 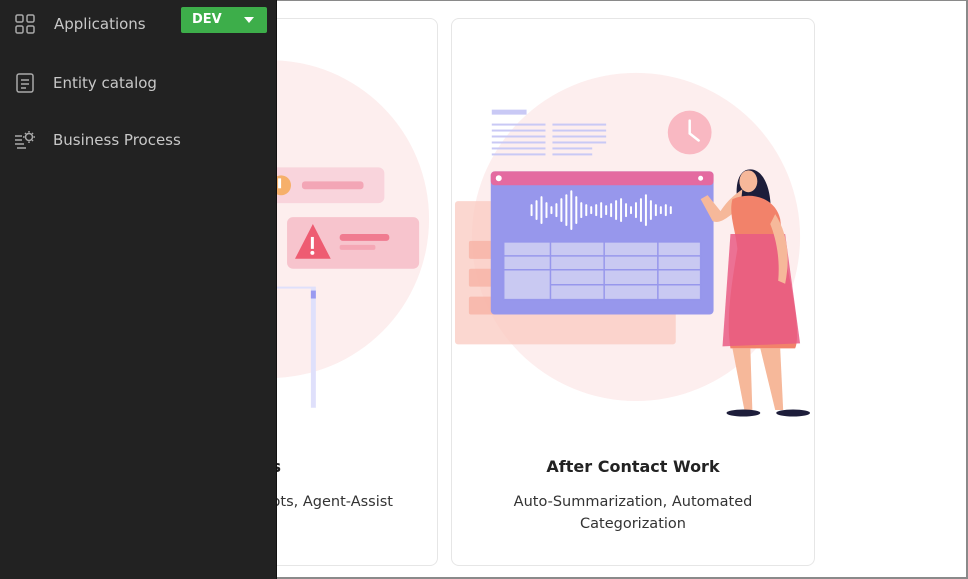 I want to click on grid-icon, so click(x=25, y=24).